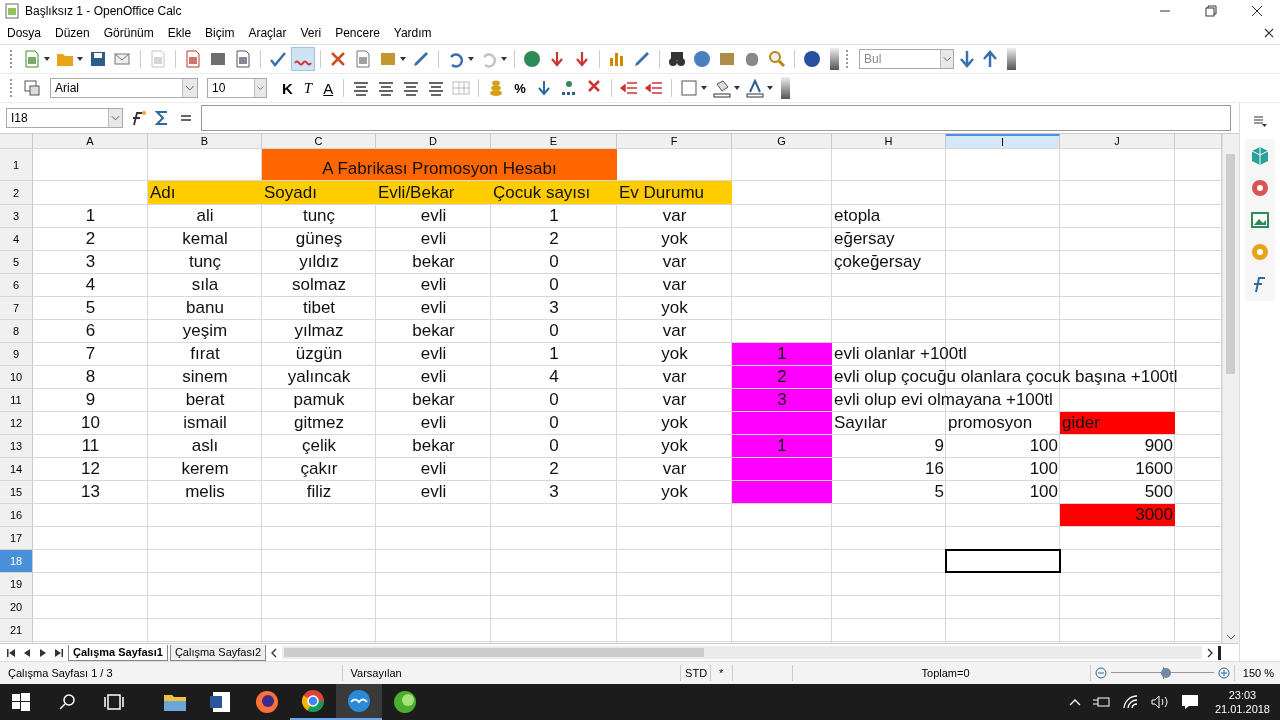 This screenshot has height=720, width=1280. I want to click on sheet-tab: Çalışma Sayfası1, so click(118, 652).